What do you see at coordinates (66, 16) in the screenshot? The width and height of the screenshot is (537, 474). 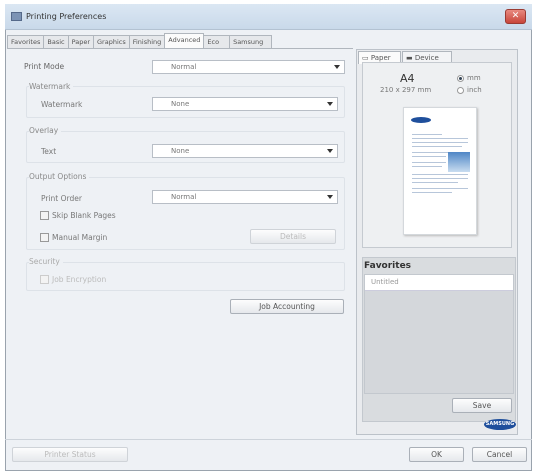 I see `window-title: Printing Preferences` at bounding box center [66, 16].